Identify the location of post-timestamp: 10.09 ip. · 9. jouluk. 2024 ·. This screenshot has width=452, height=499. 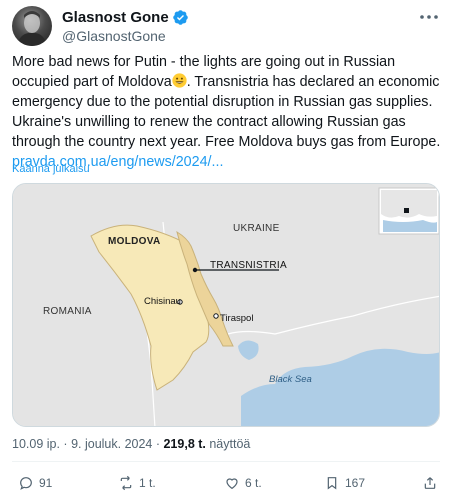
(87, 444).